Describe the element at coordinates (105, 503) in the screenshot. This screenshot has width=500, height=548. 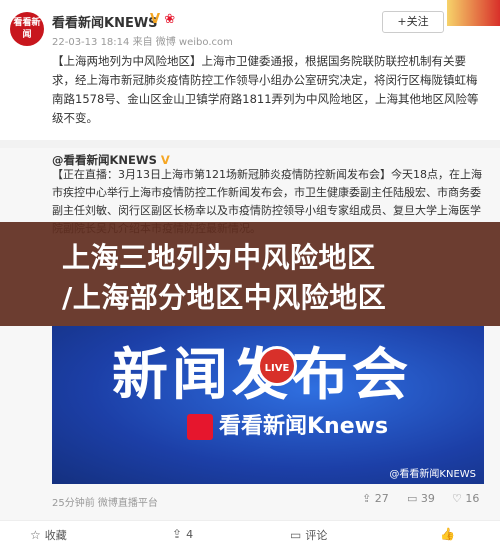
I see `repost-time-source: 25分钟前 微博直播平台` at that location.